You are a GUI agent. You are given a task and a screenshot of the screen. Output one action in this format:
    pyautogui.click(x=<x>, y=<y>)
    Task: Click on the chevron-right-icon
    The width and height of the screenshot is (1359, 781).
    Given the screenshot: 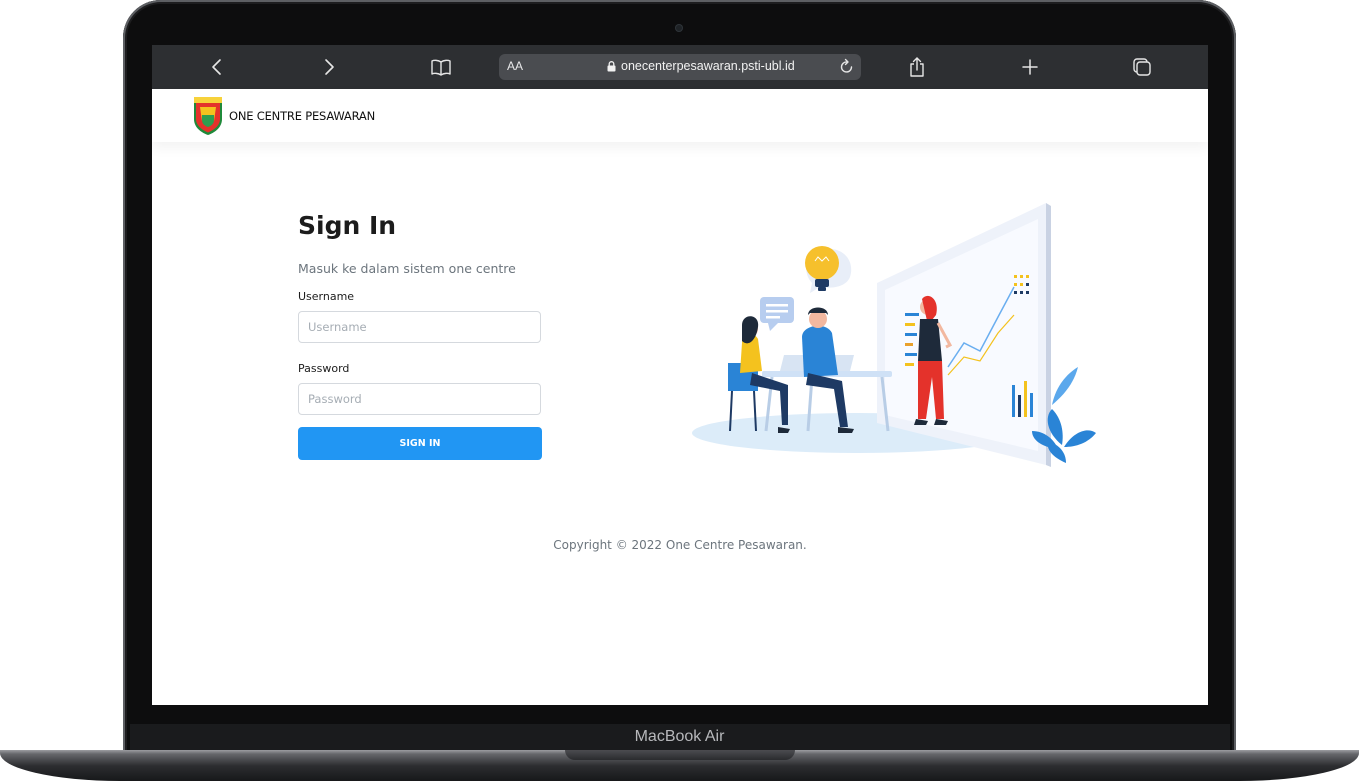 What is the action you would take?
    pyautogui.click(x=329, y=67)
    